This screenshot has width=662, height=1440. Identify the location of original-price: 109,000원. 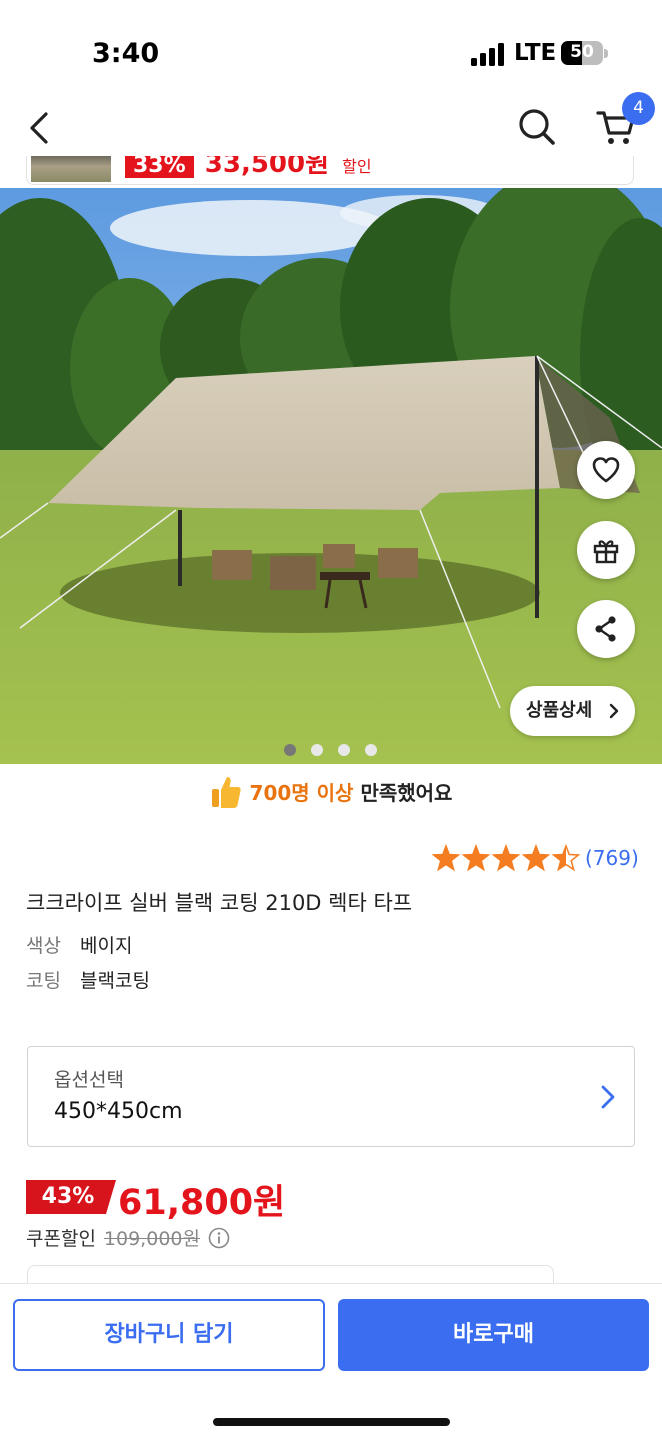
(151, 1239).